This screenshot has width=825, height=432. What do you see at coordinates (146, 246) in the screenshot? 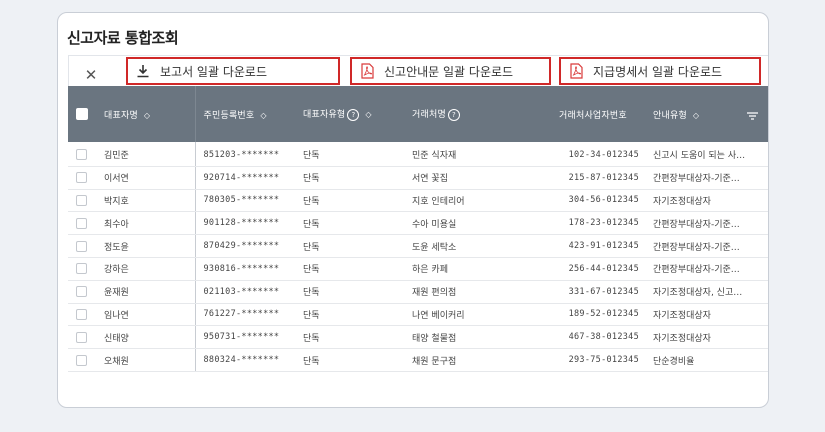
I see `cell-rep-name: 정도윤` at bounding box center [146, 246].